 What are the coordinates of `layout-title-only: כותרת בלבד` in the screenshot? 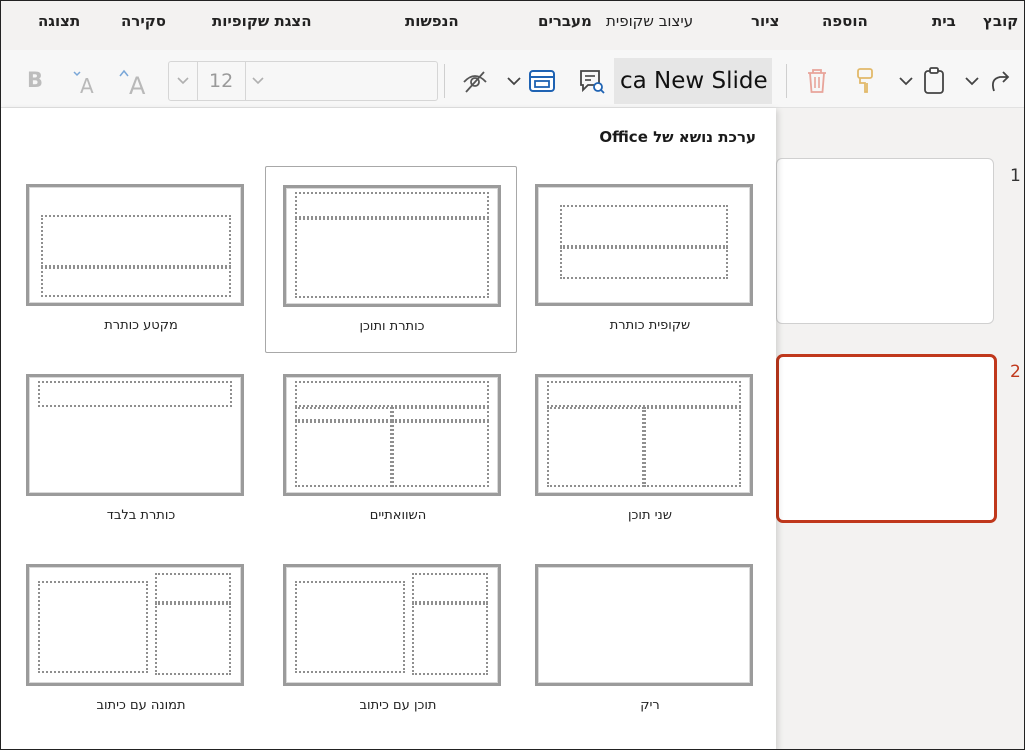 It's located at (141, 449).